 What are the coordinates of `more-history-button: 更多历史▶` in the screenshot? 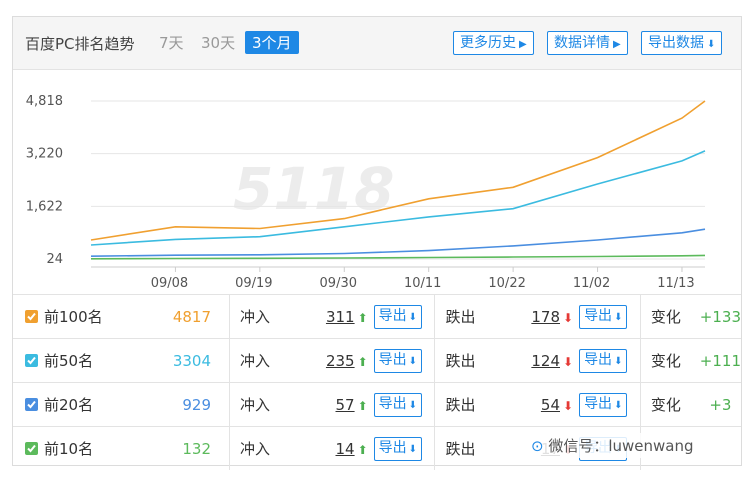 It's located at (493, 43).